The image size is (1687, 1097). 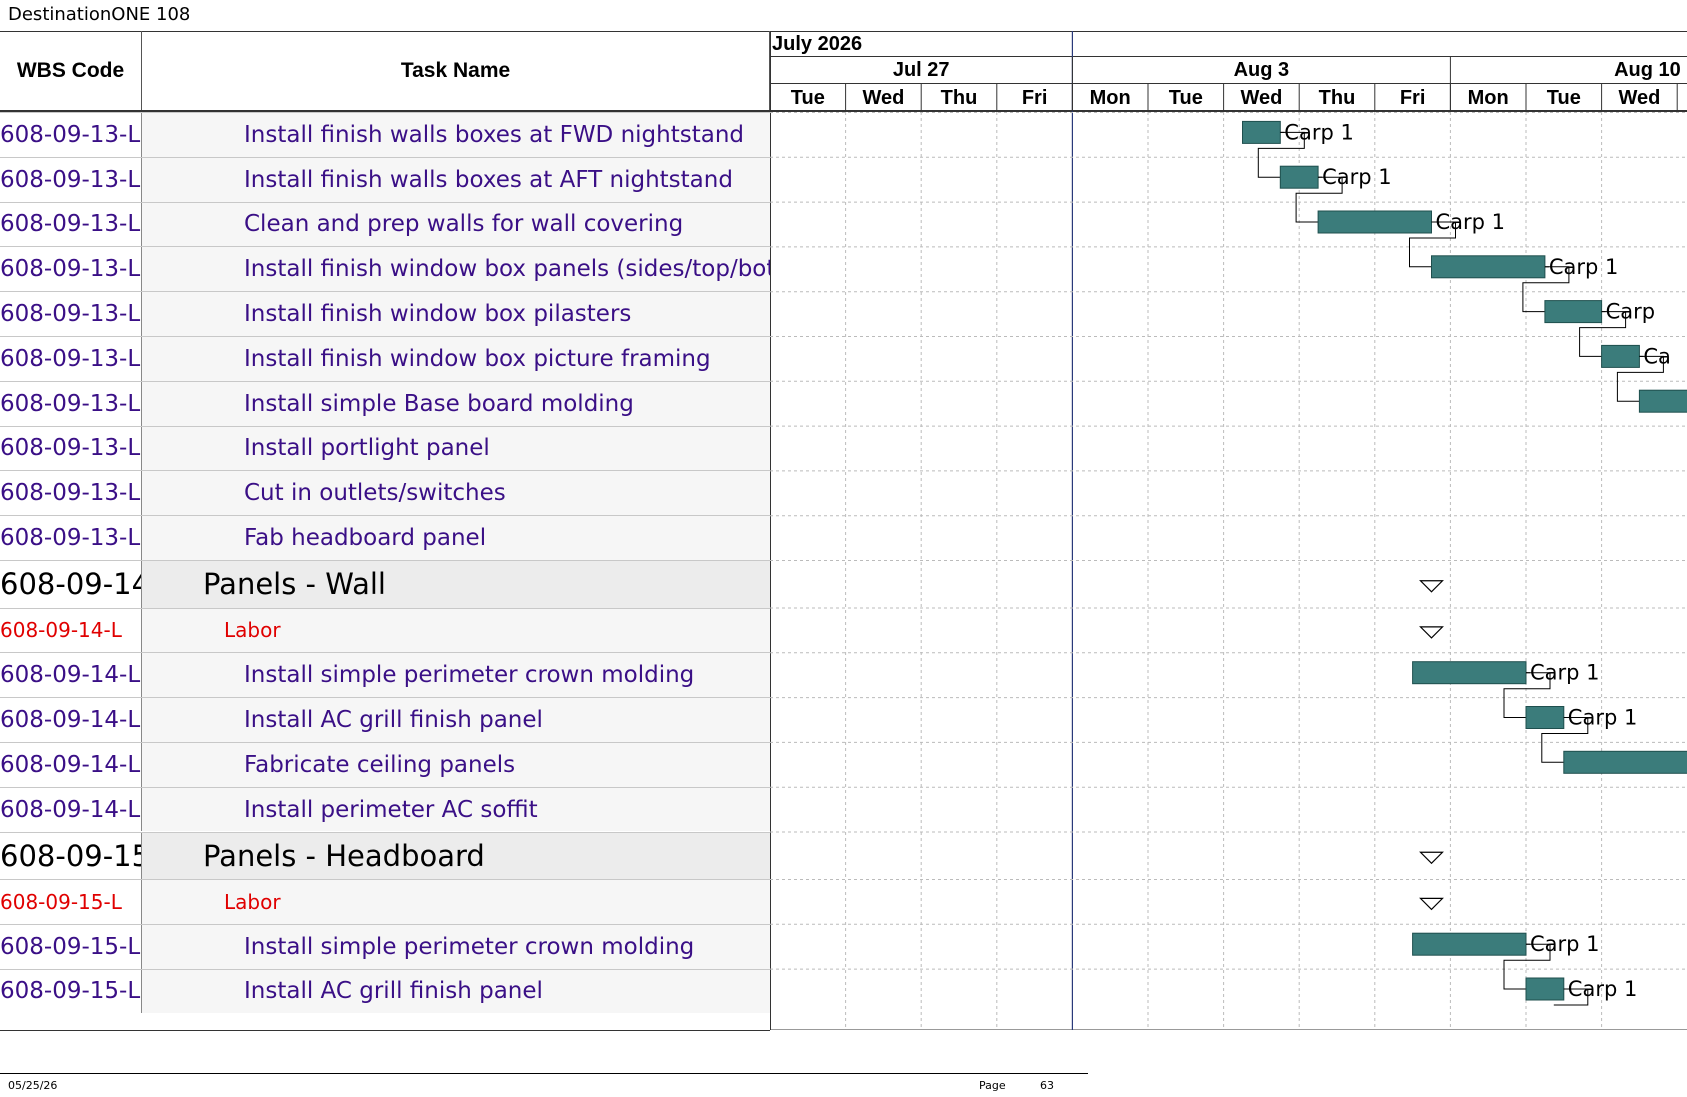 I want to click on week-label: Aug 10, so click(x=1647, y=70).